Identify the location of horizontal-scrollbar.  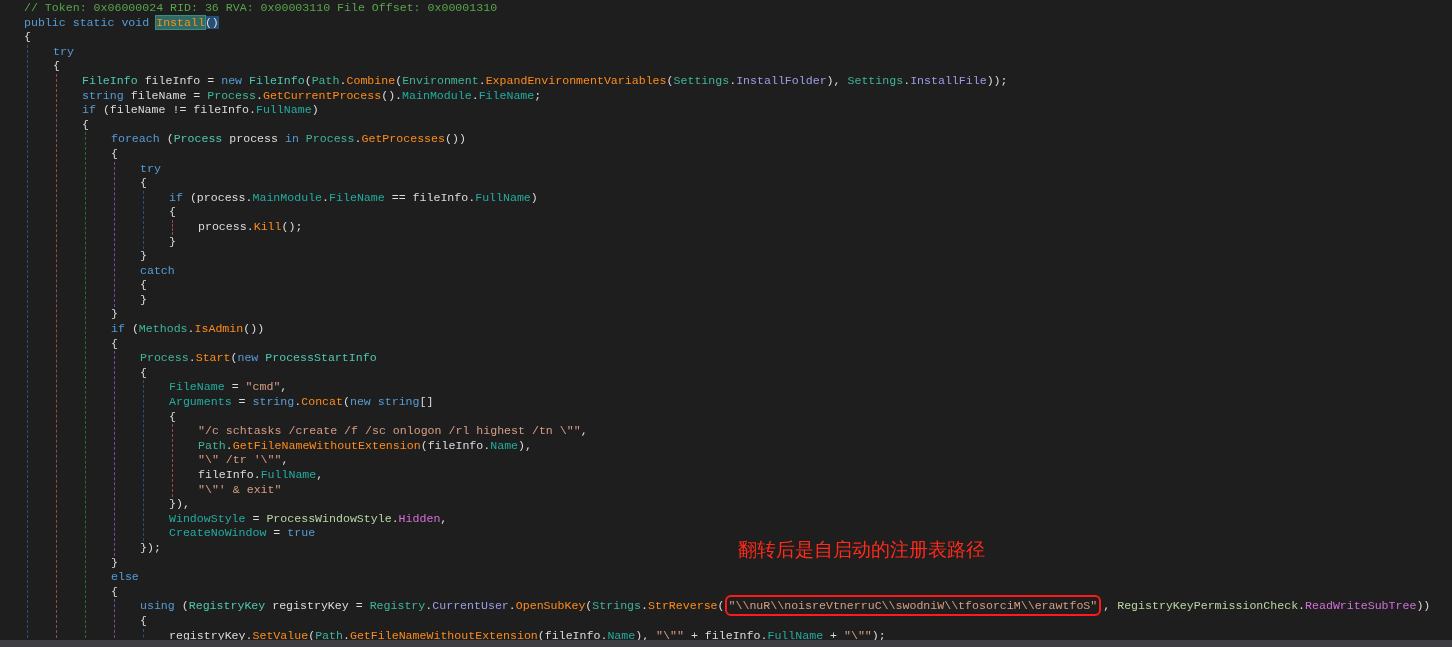
(726, 643).